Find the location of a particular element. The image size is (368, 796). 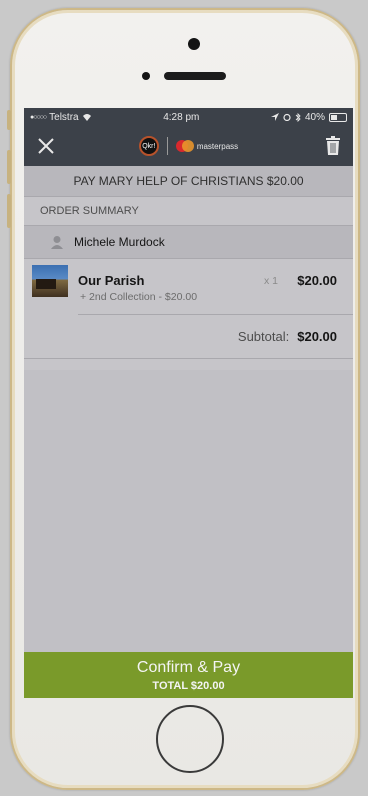

front-camera is located at coordinates (194, 44).